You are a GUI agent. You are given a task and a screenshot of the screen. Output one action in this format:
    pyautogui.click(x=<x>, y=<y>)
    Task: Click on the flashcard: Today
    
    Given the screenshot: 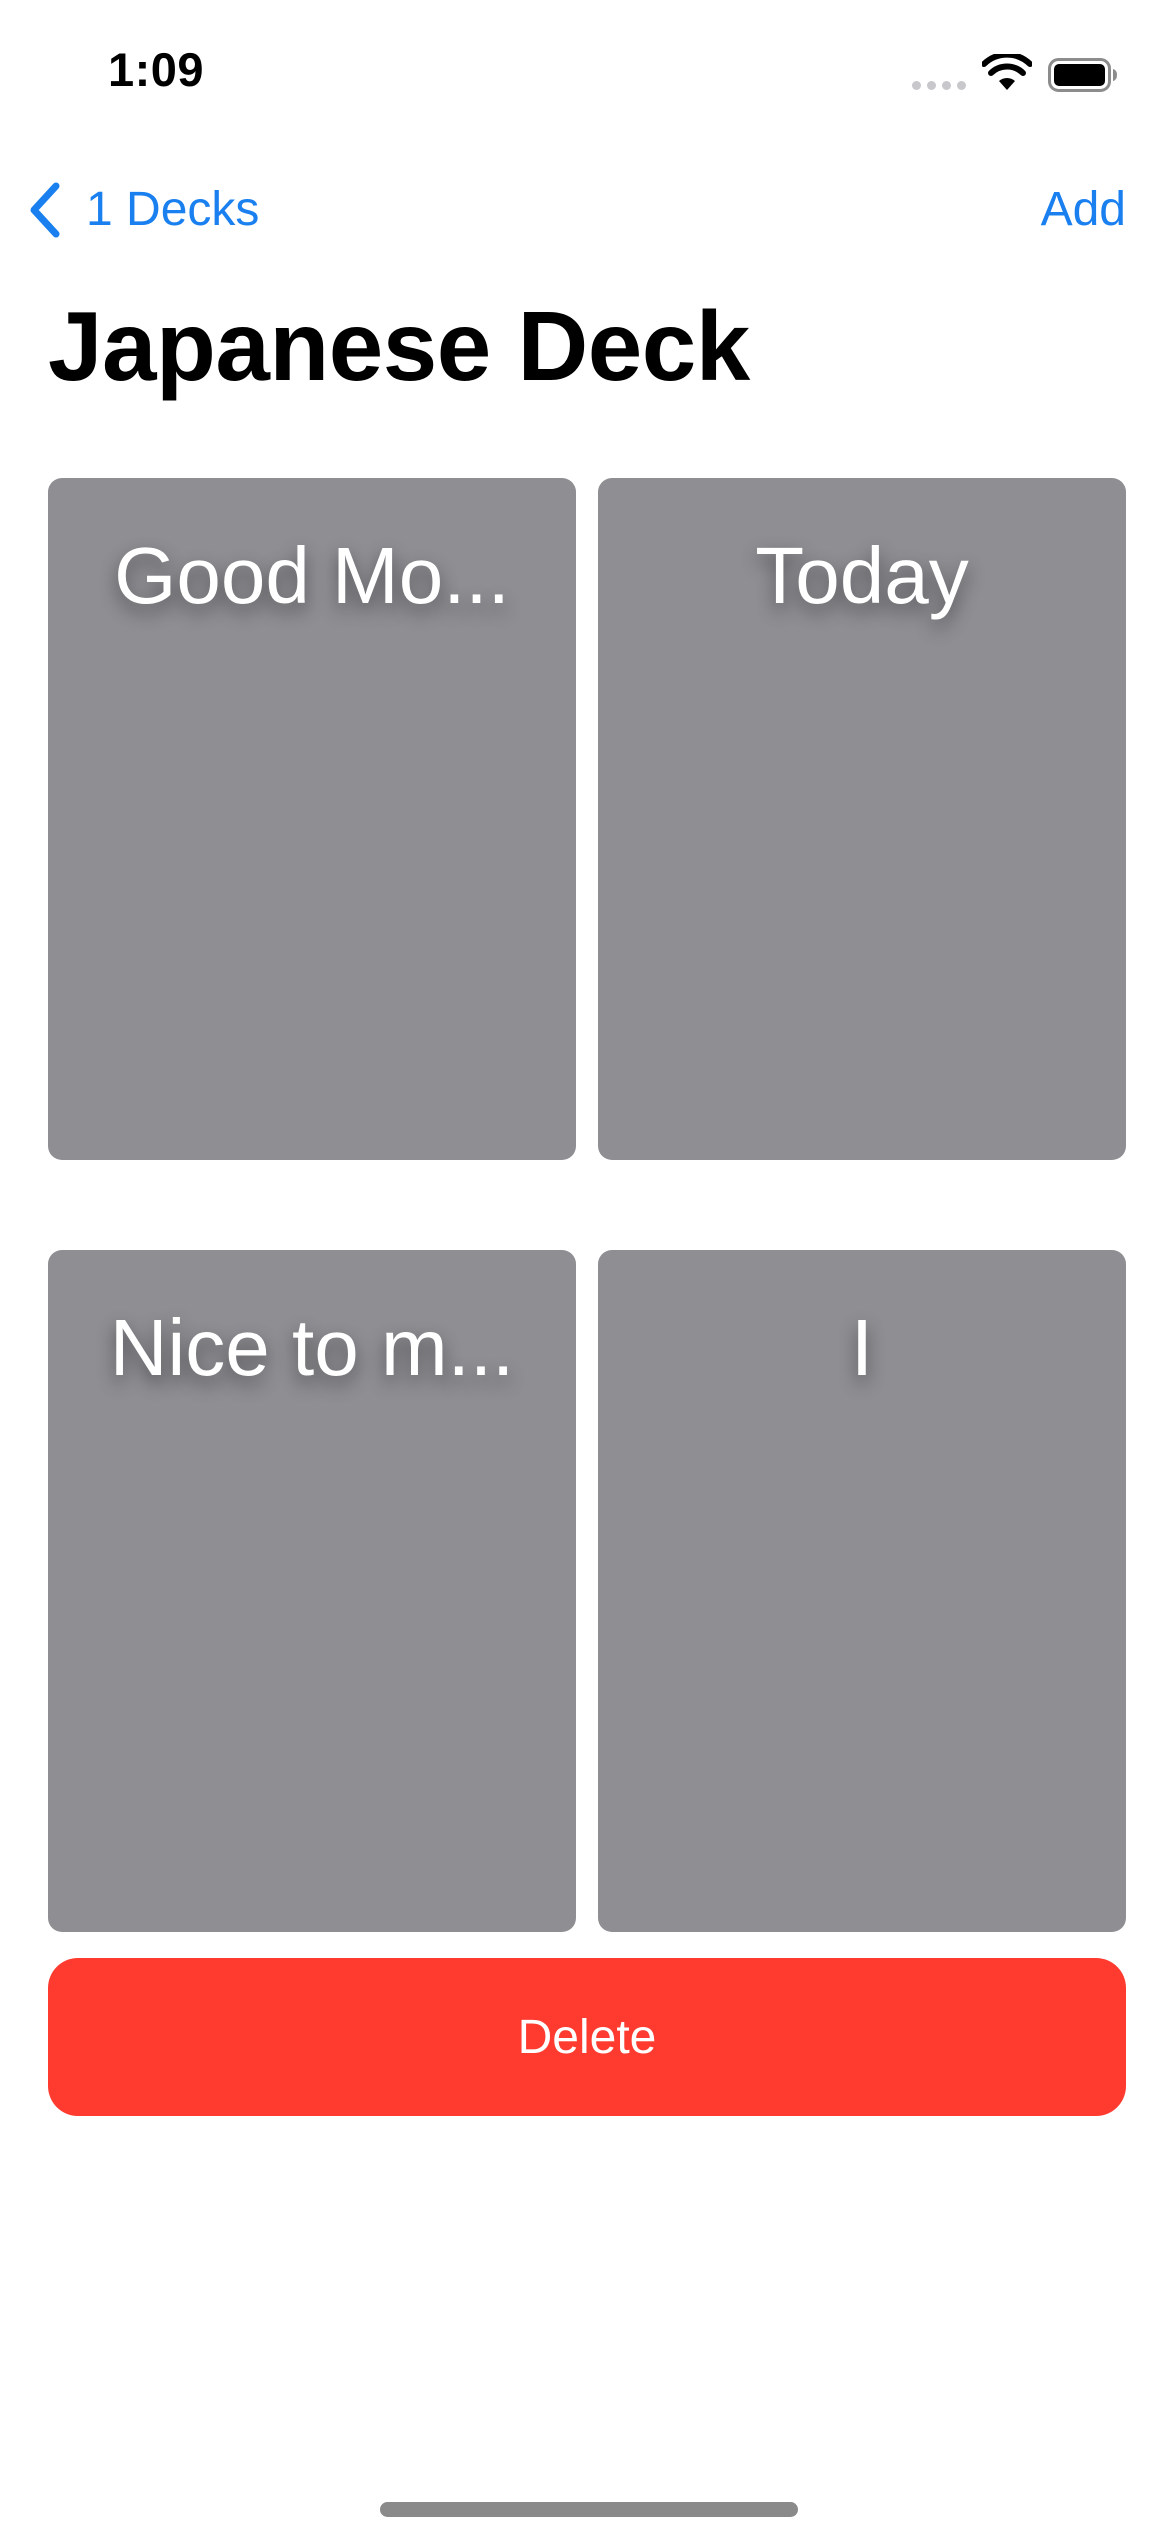 What is the action you would take?
    pyautogui.click(x=862, y=819)
    